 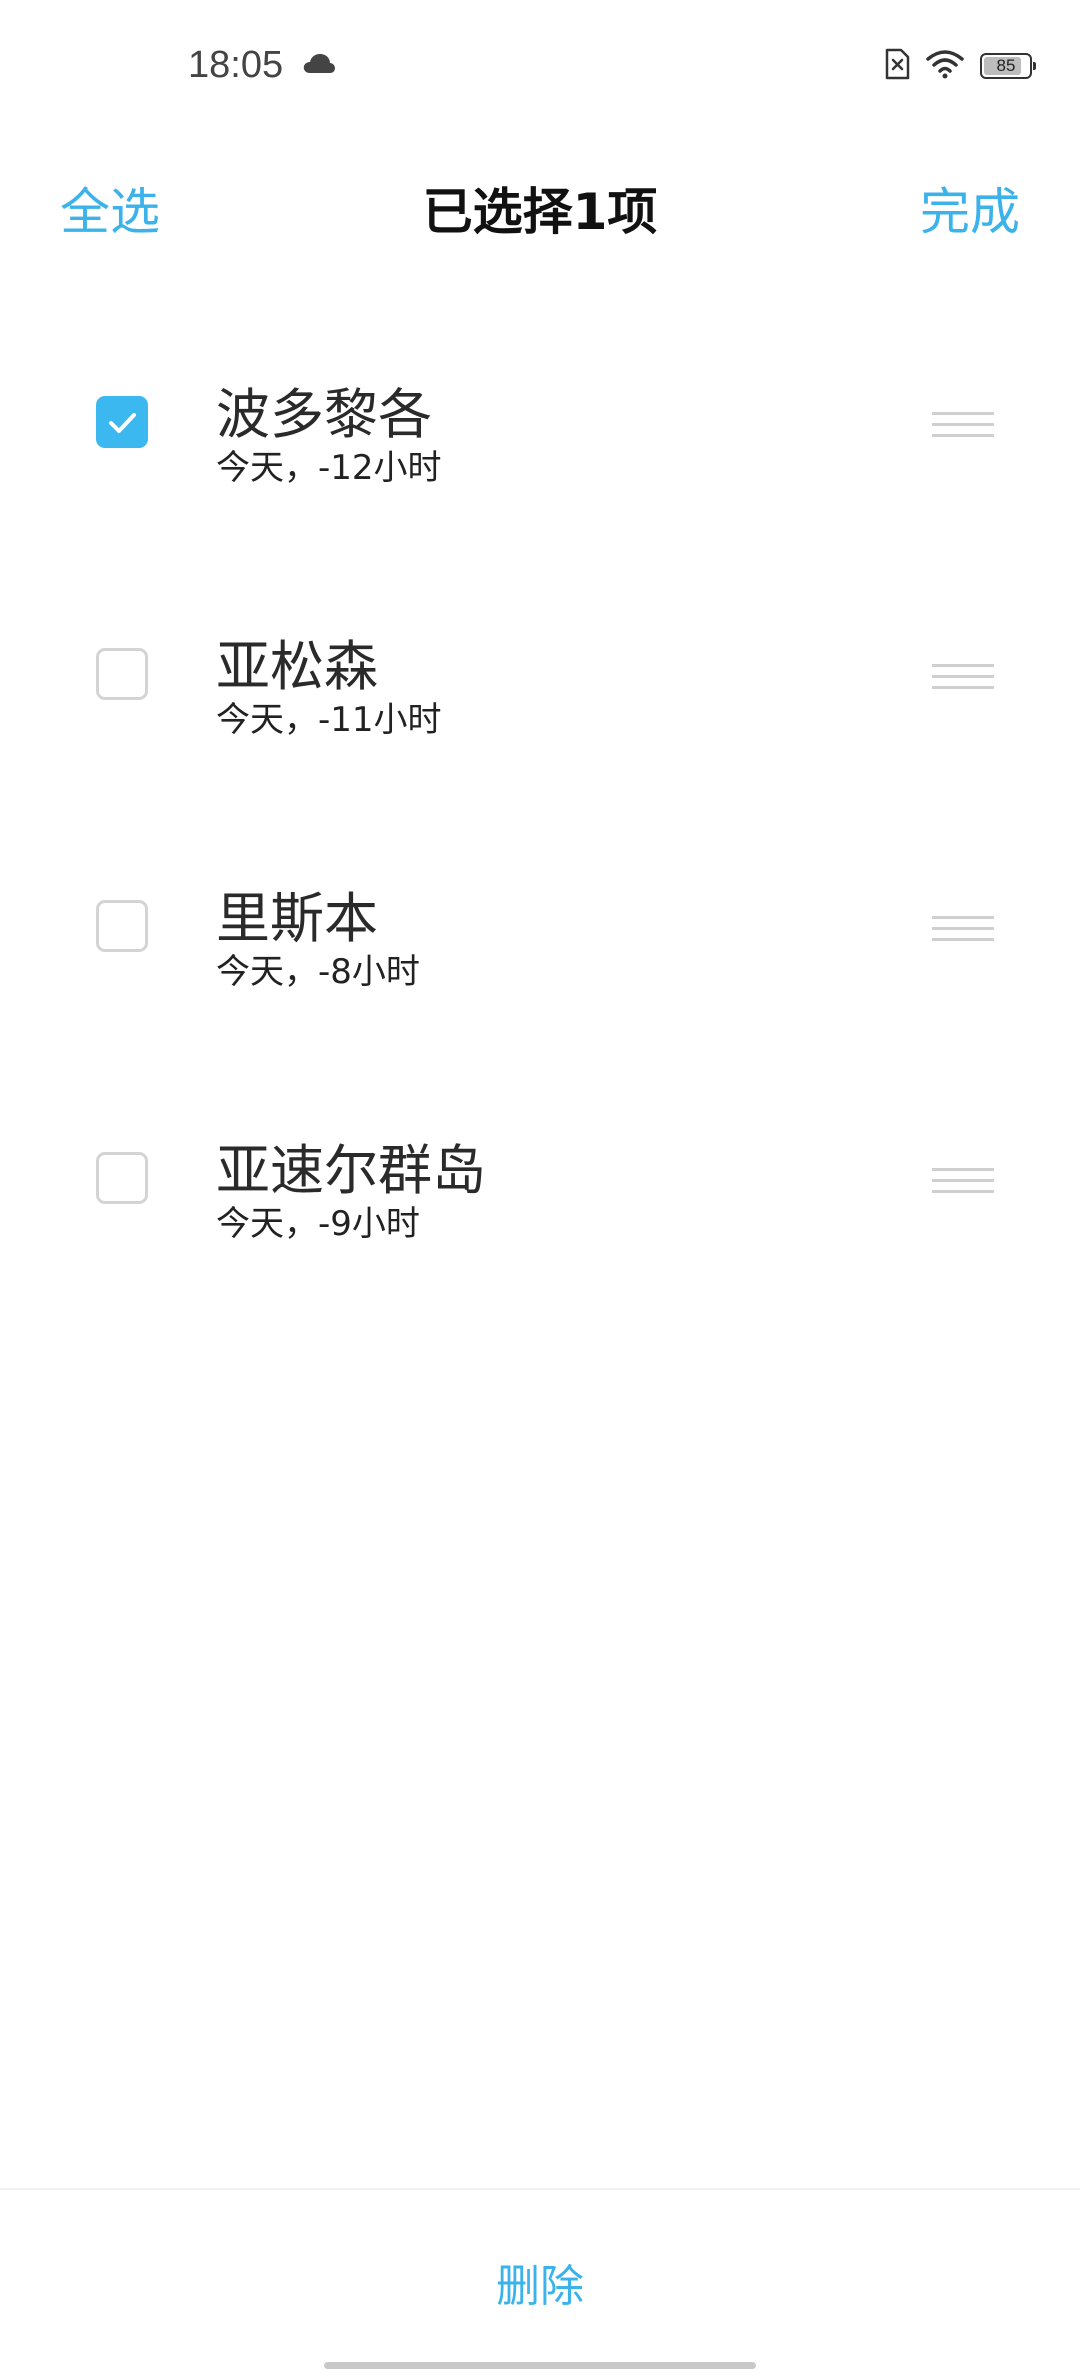 I want to click on status-icons: 85, so click(x=960, y=66).